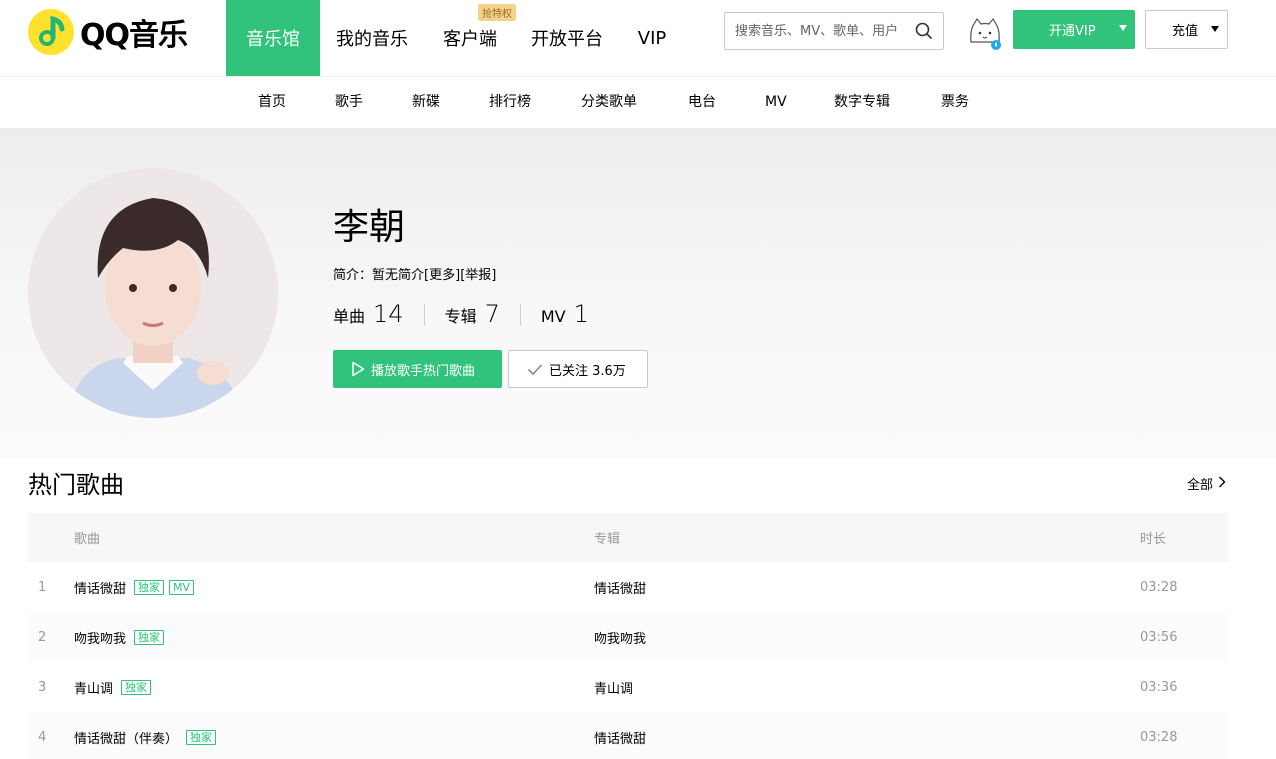 This screenshot has height=759, width=1276. I want to click on play-icon, so click(358, 371).